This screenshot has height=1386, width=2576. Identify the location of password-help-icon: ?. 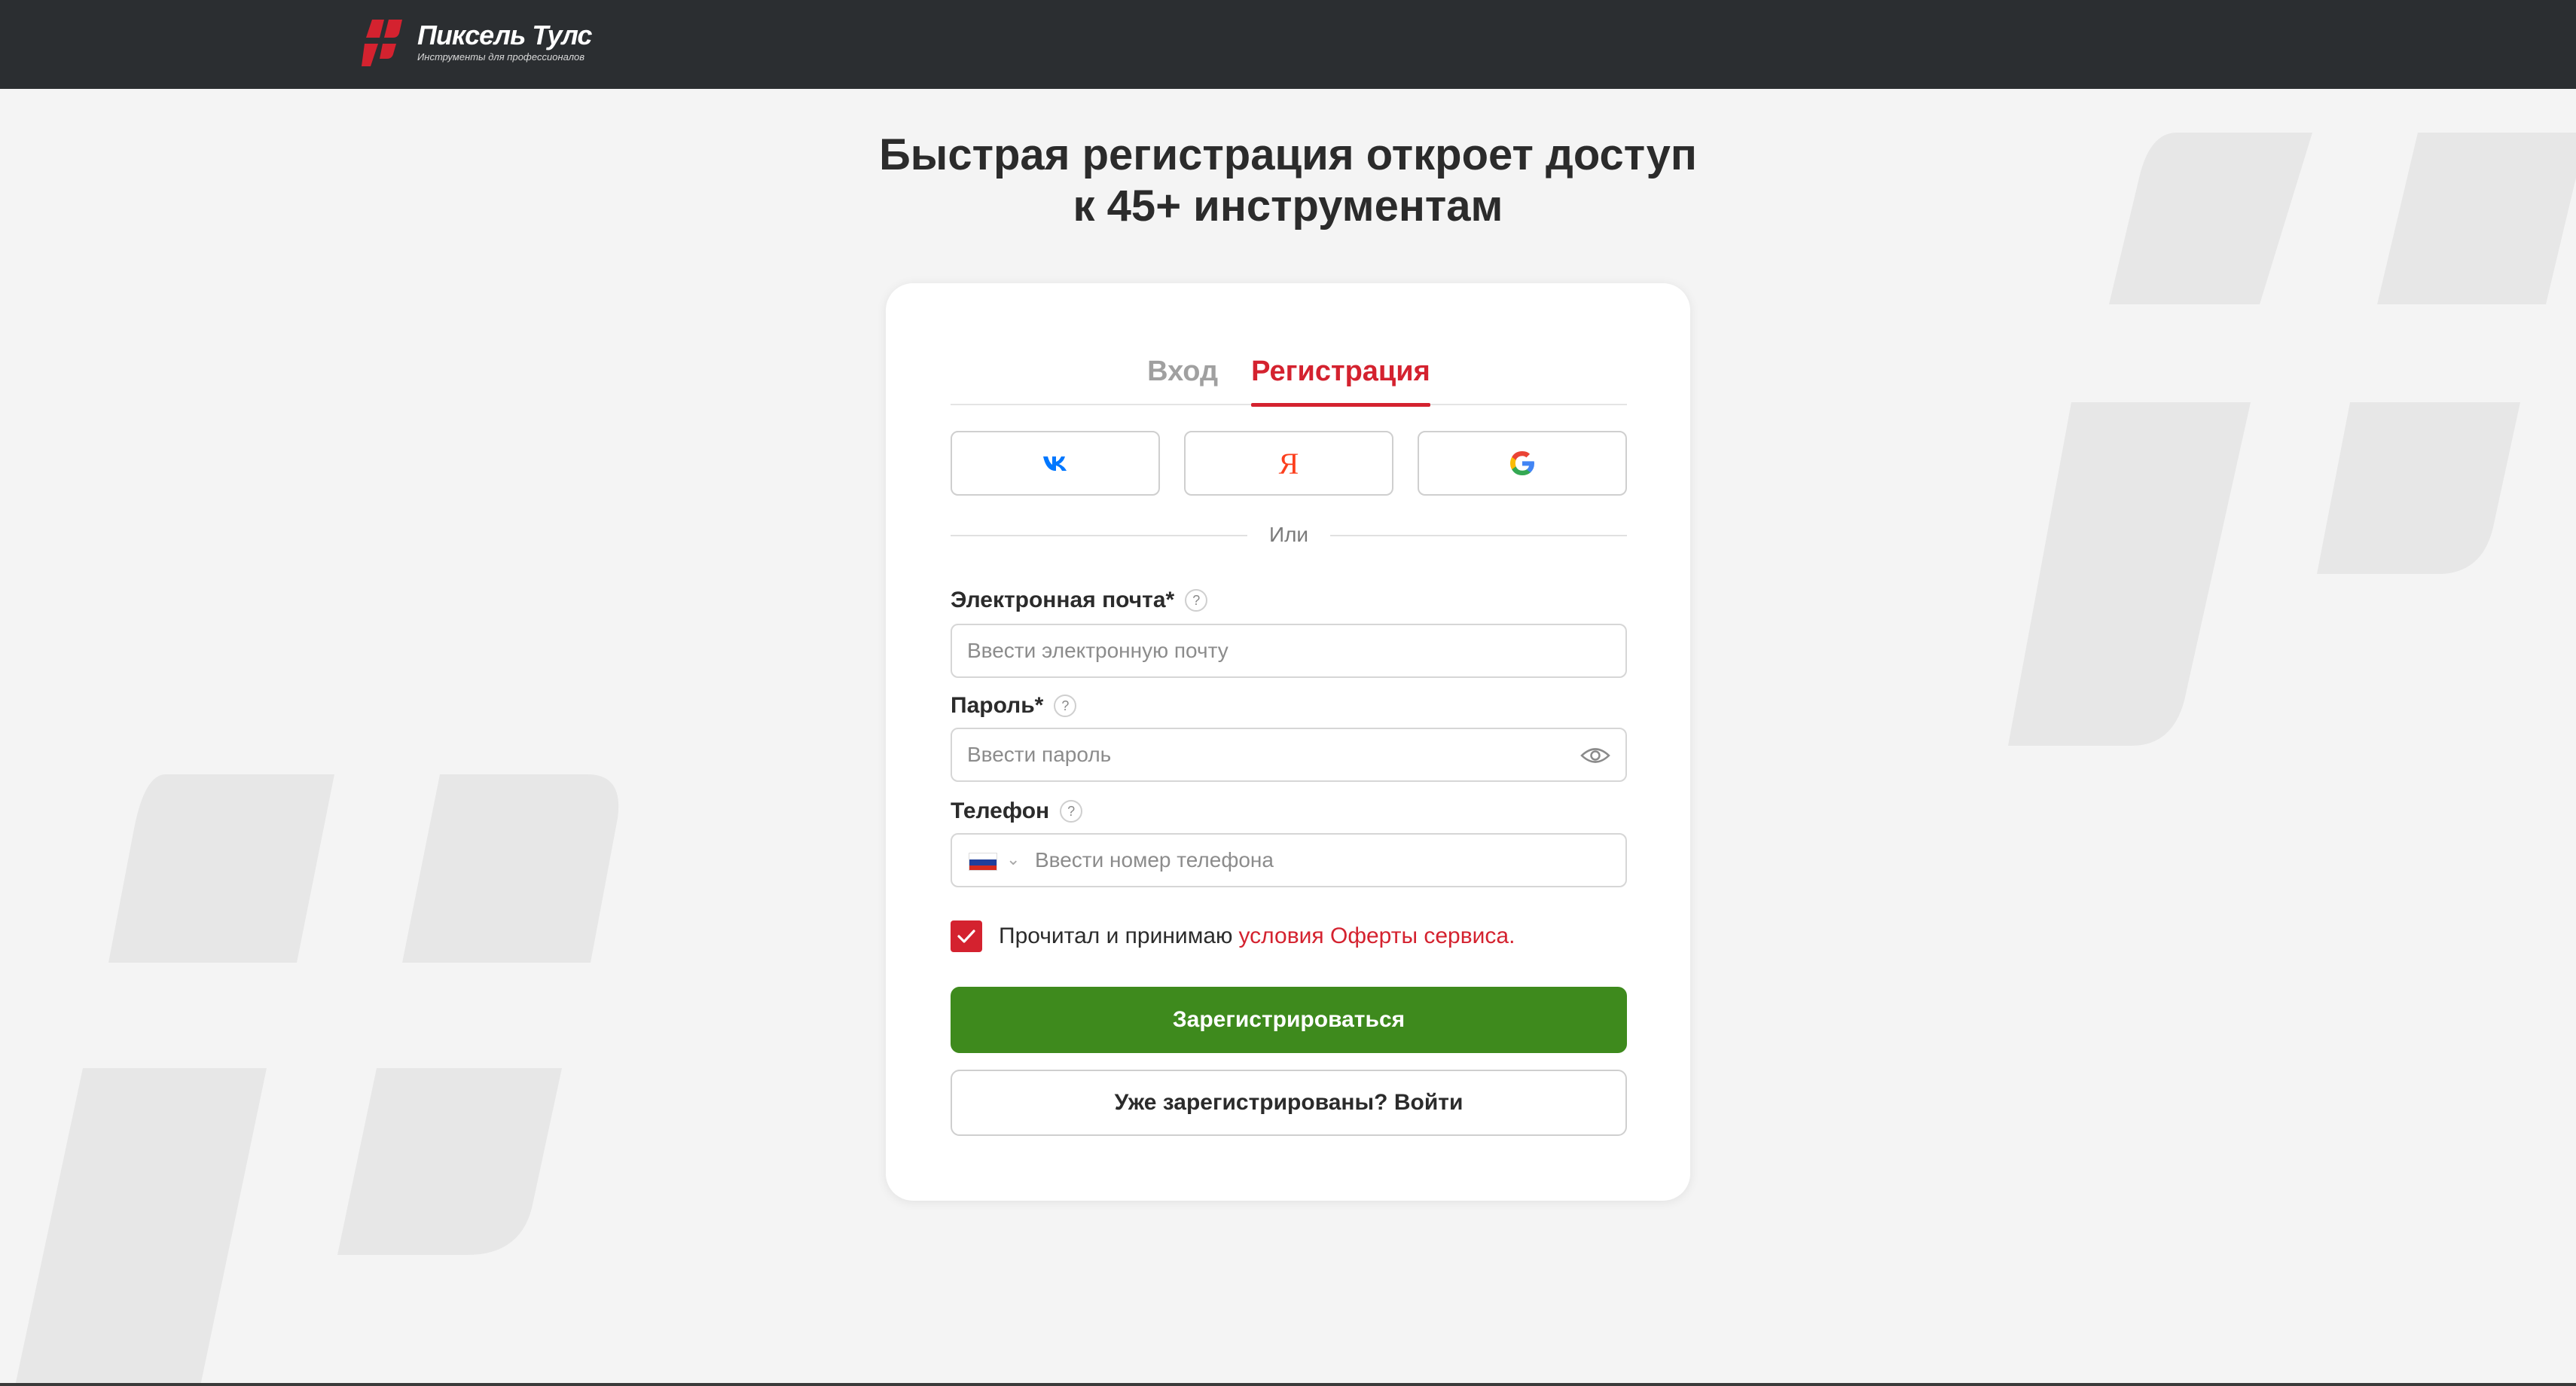
(1066, 706).